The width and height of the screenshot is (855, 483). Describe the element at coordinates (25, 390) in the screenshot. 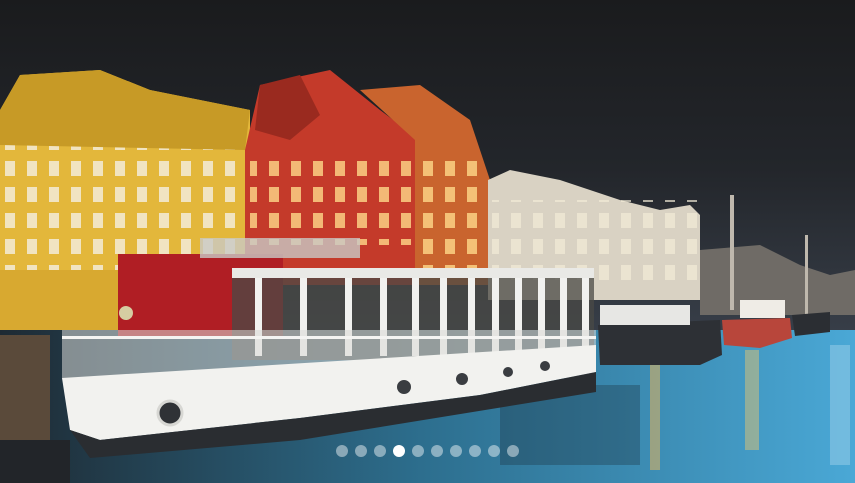

I see `quay-wall` at that location.